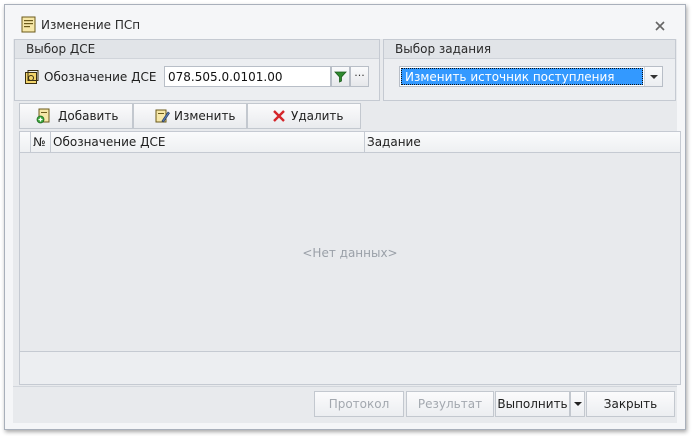 The image size is (692, 436). What do you see at coordinates (197, 49) in the screenshot?
I see `dse-group-header: Выбор ДСЕ` at bounding box center [197, 49].